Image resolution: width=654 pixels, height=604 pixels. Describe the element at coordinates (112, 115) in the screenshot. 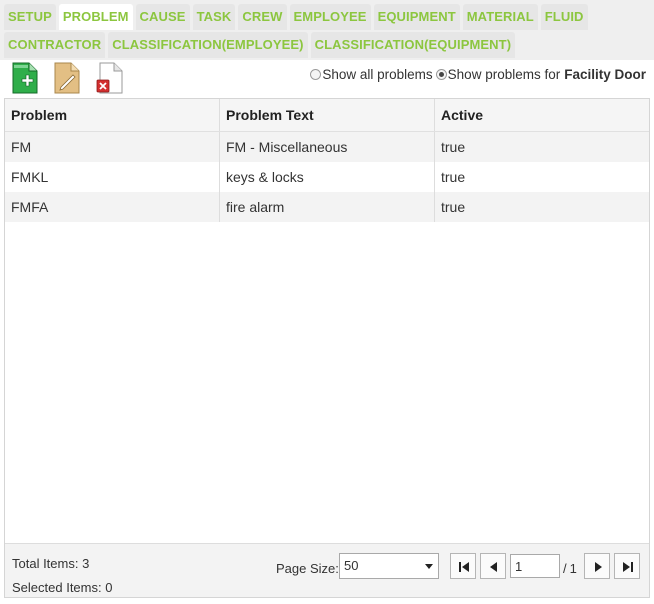

I see `column-header-problem: Problem` at that location.